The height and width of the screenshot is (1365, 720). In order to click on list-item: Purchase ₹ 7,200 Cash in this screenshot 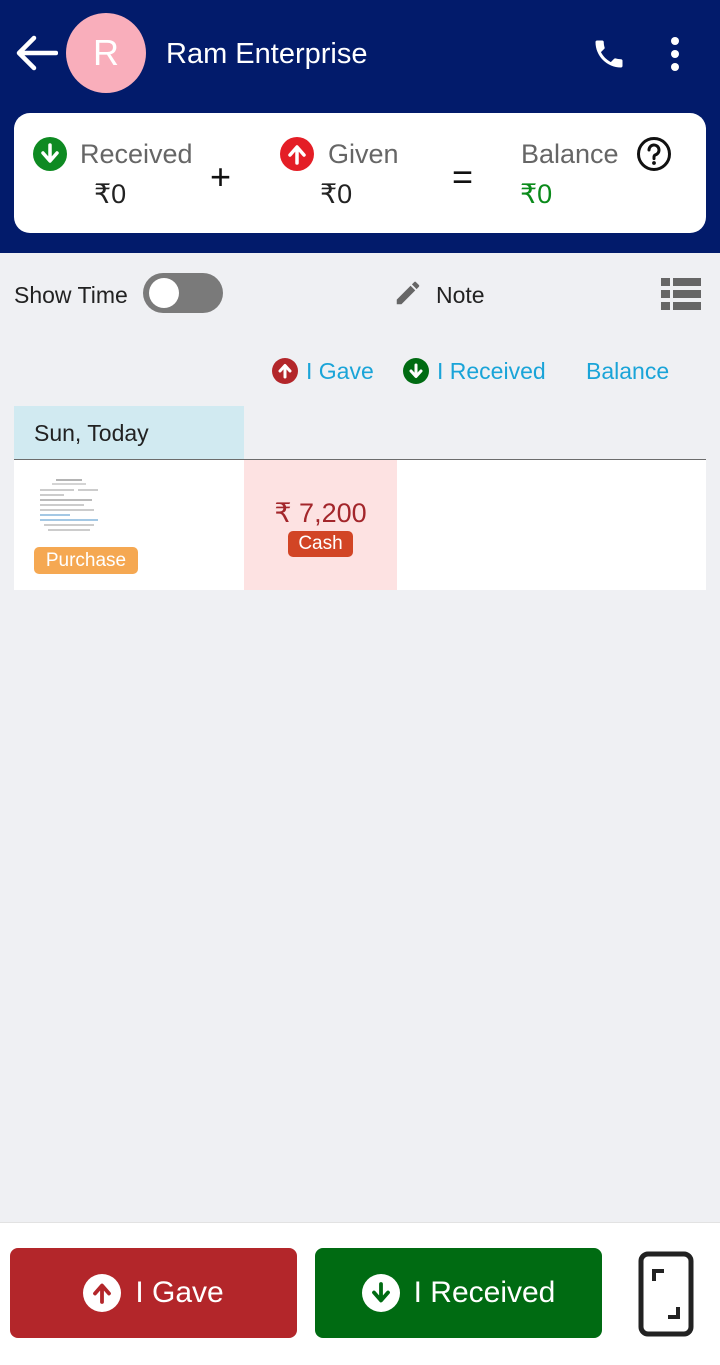, I will do `click(360, 525)`.